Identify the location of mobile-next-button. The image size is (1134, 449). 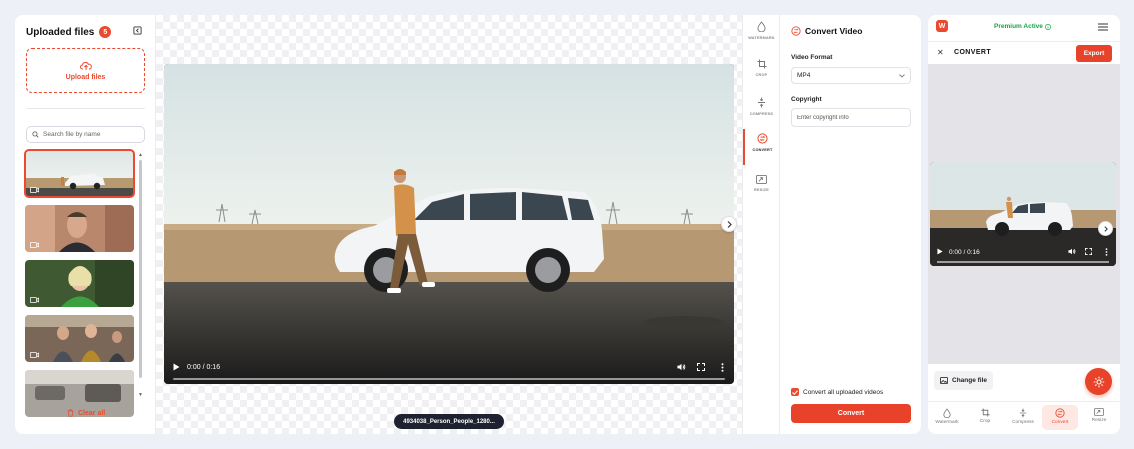
(1105, 228).